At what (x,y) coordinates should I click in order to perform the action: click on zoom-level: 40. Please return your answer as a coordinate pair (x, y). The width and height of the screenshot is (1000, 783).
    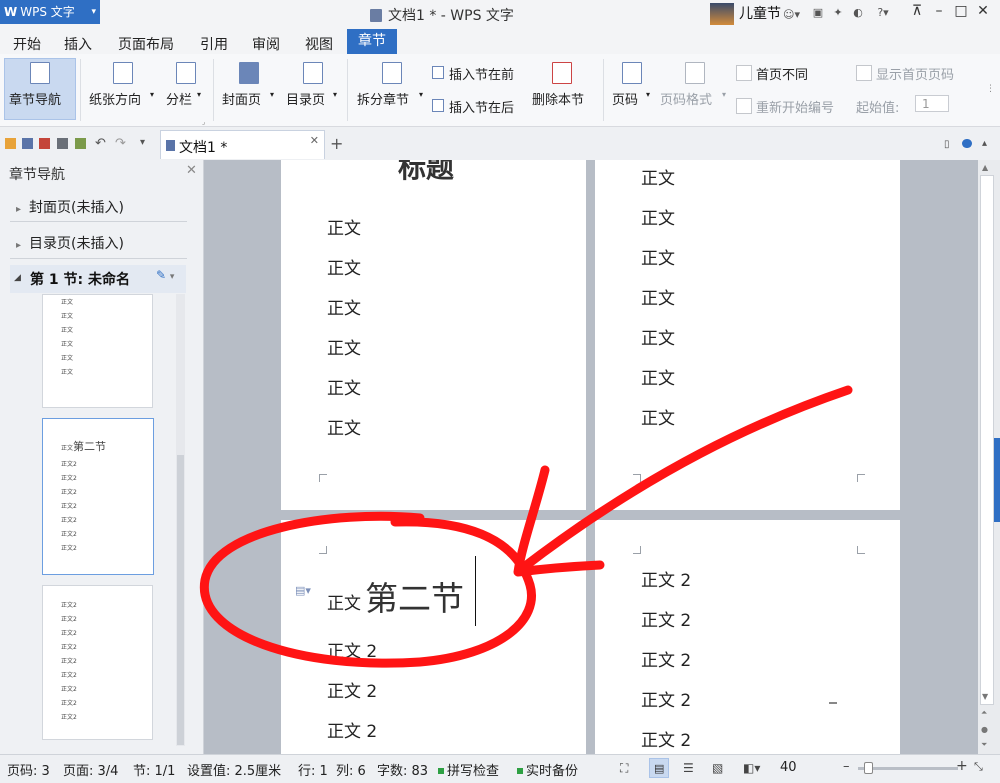
    Looking at the image, I should click on (788, 767).